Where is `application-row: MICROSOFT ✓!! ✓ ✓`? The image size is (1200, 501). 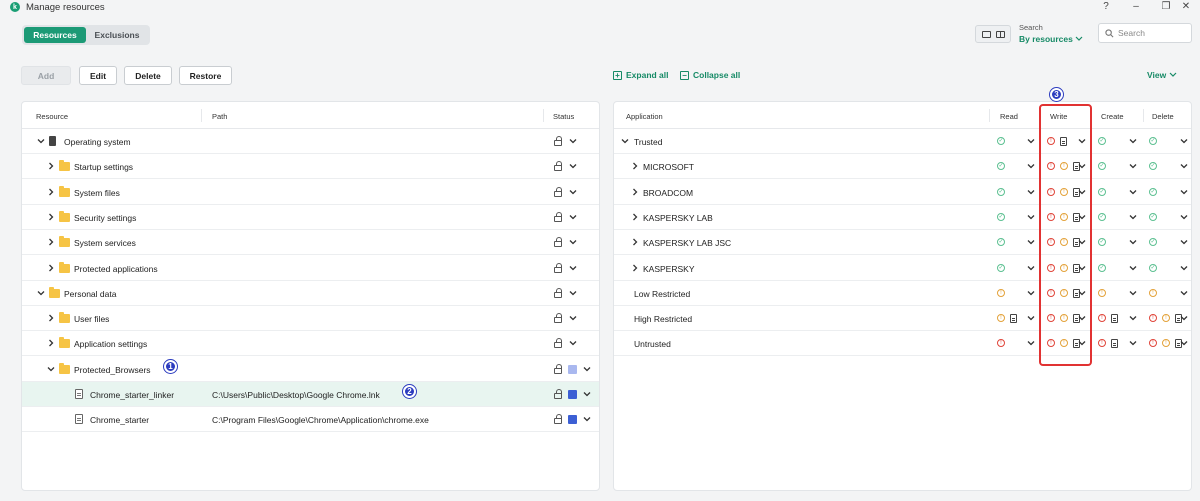
application-row: MICROSOFT ✓!! ✓ ✓ is located at coordinates (902, 167).